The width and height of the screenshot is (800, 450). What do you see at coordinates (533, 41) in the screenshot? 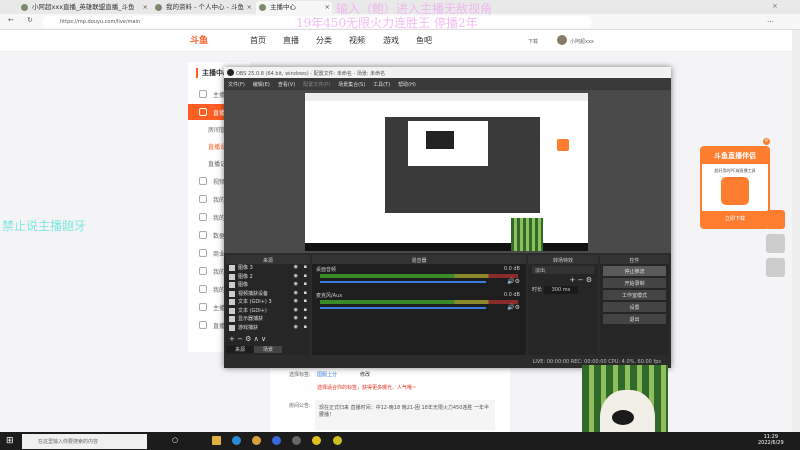
I see `download-link: 下载` at bounding box center [533, 41].